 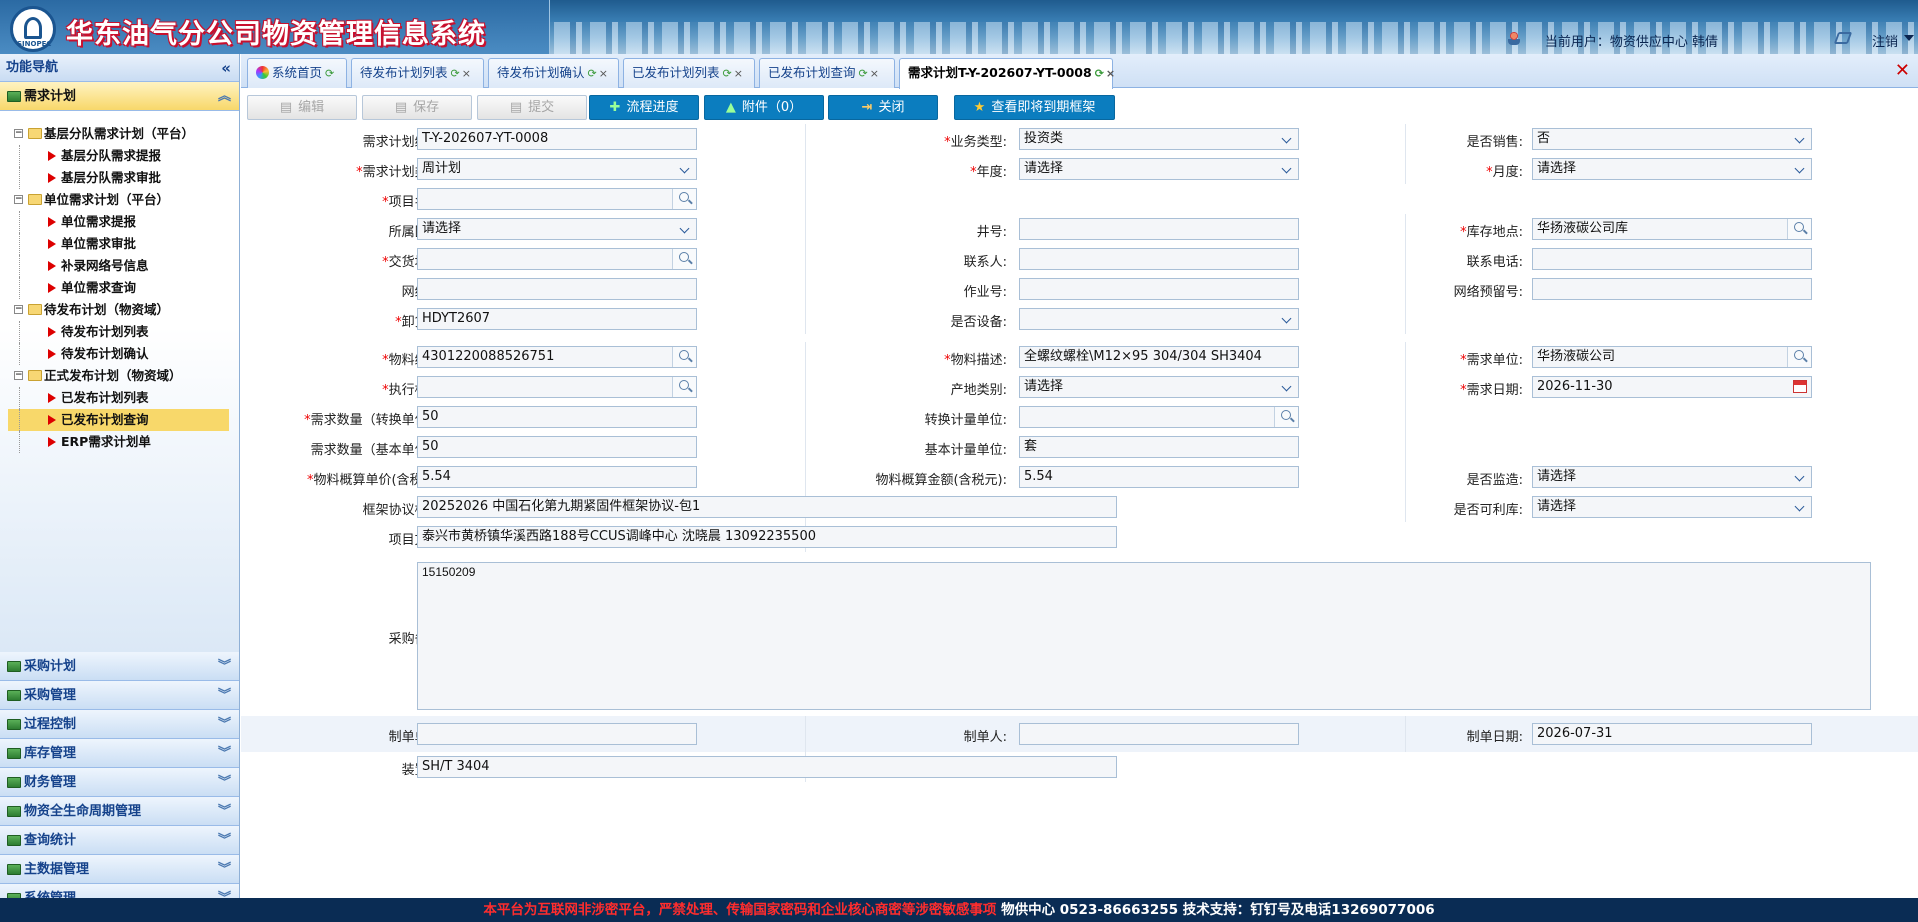 I want to click on input-unit-price: 5.54, so click(x=557, y=477).